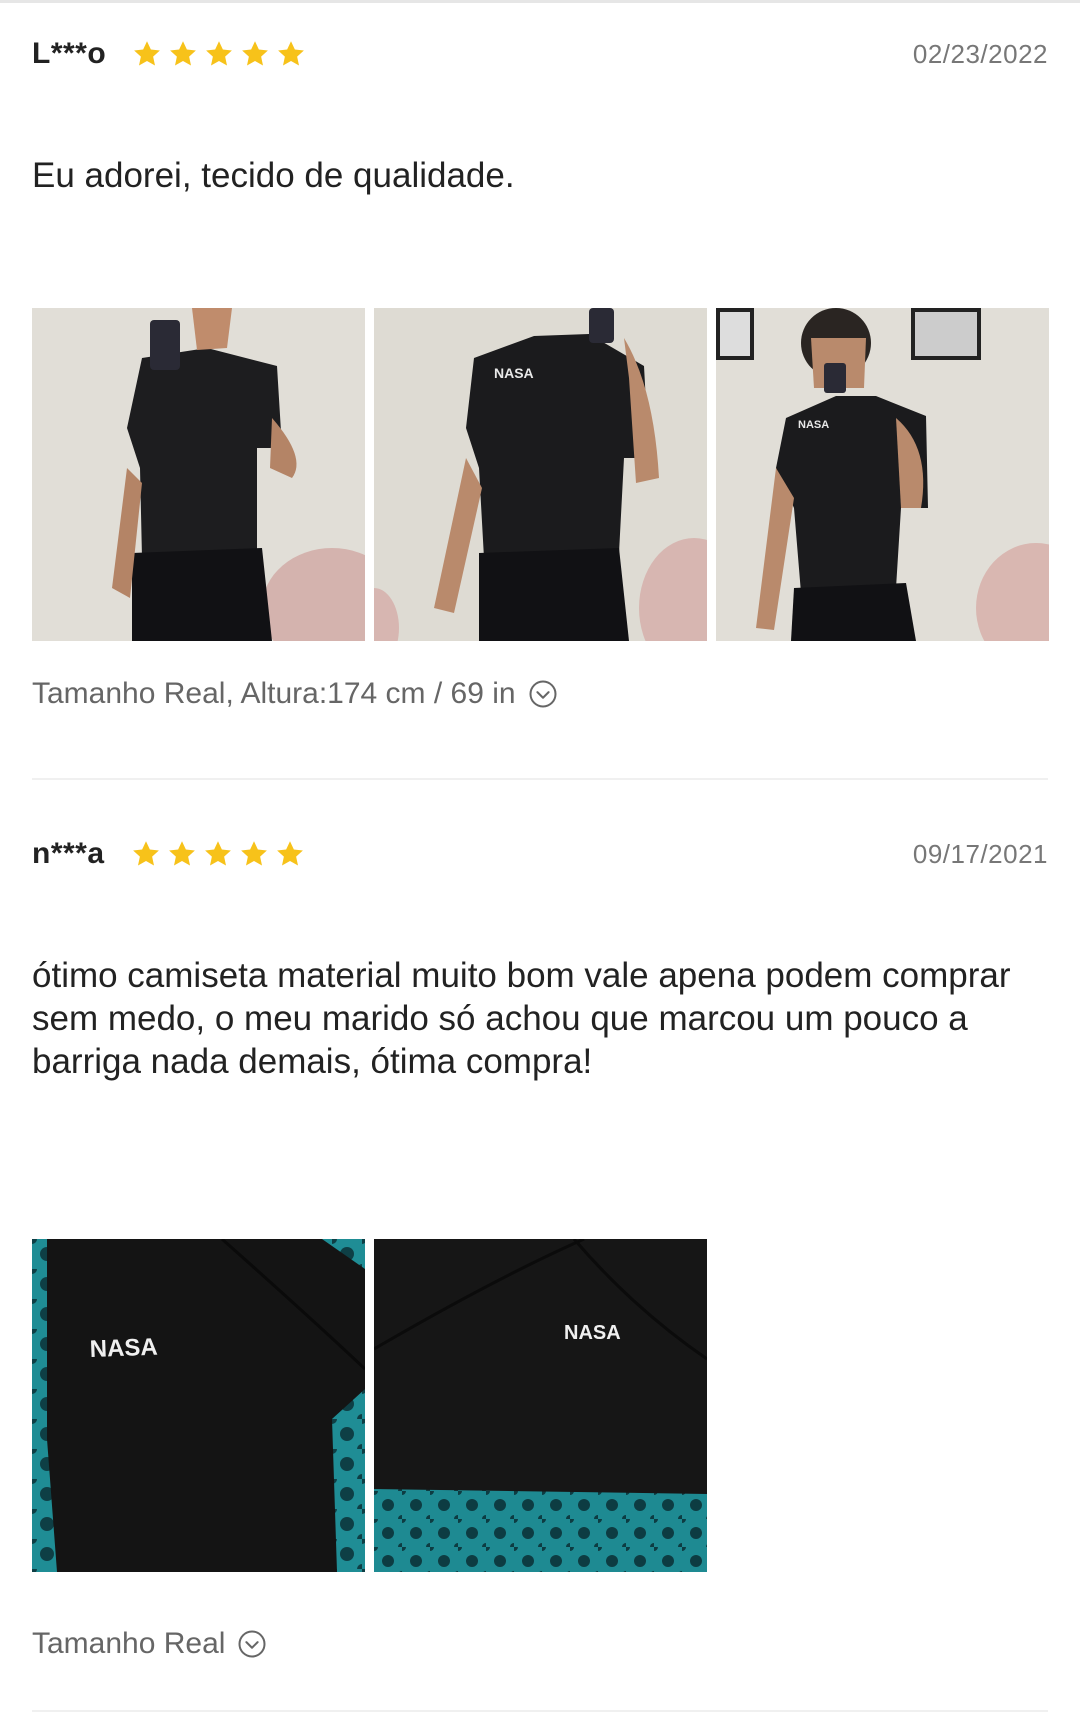  I want to click on size-info-text: Tamanho Real, Altura:174 cm / 69 in, so click(274, 693).